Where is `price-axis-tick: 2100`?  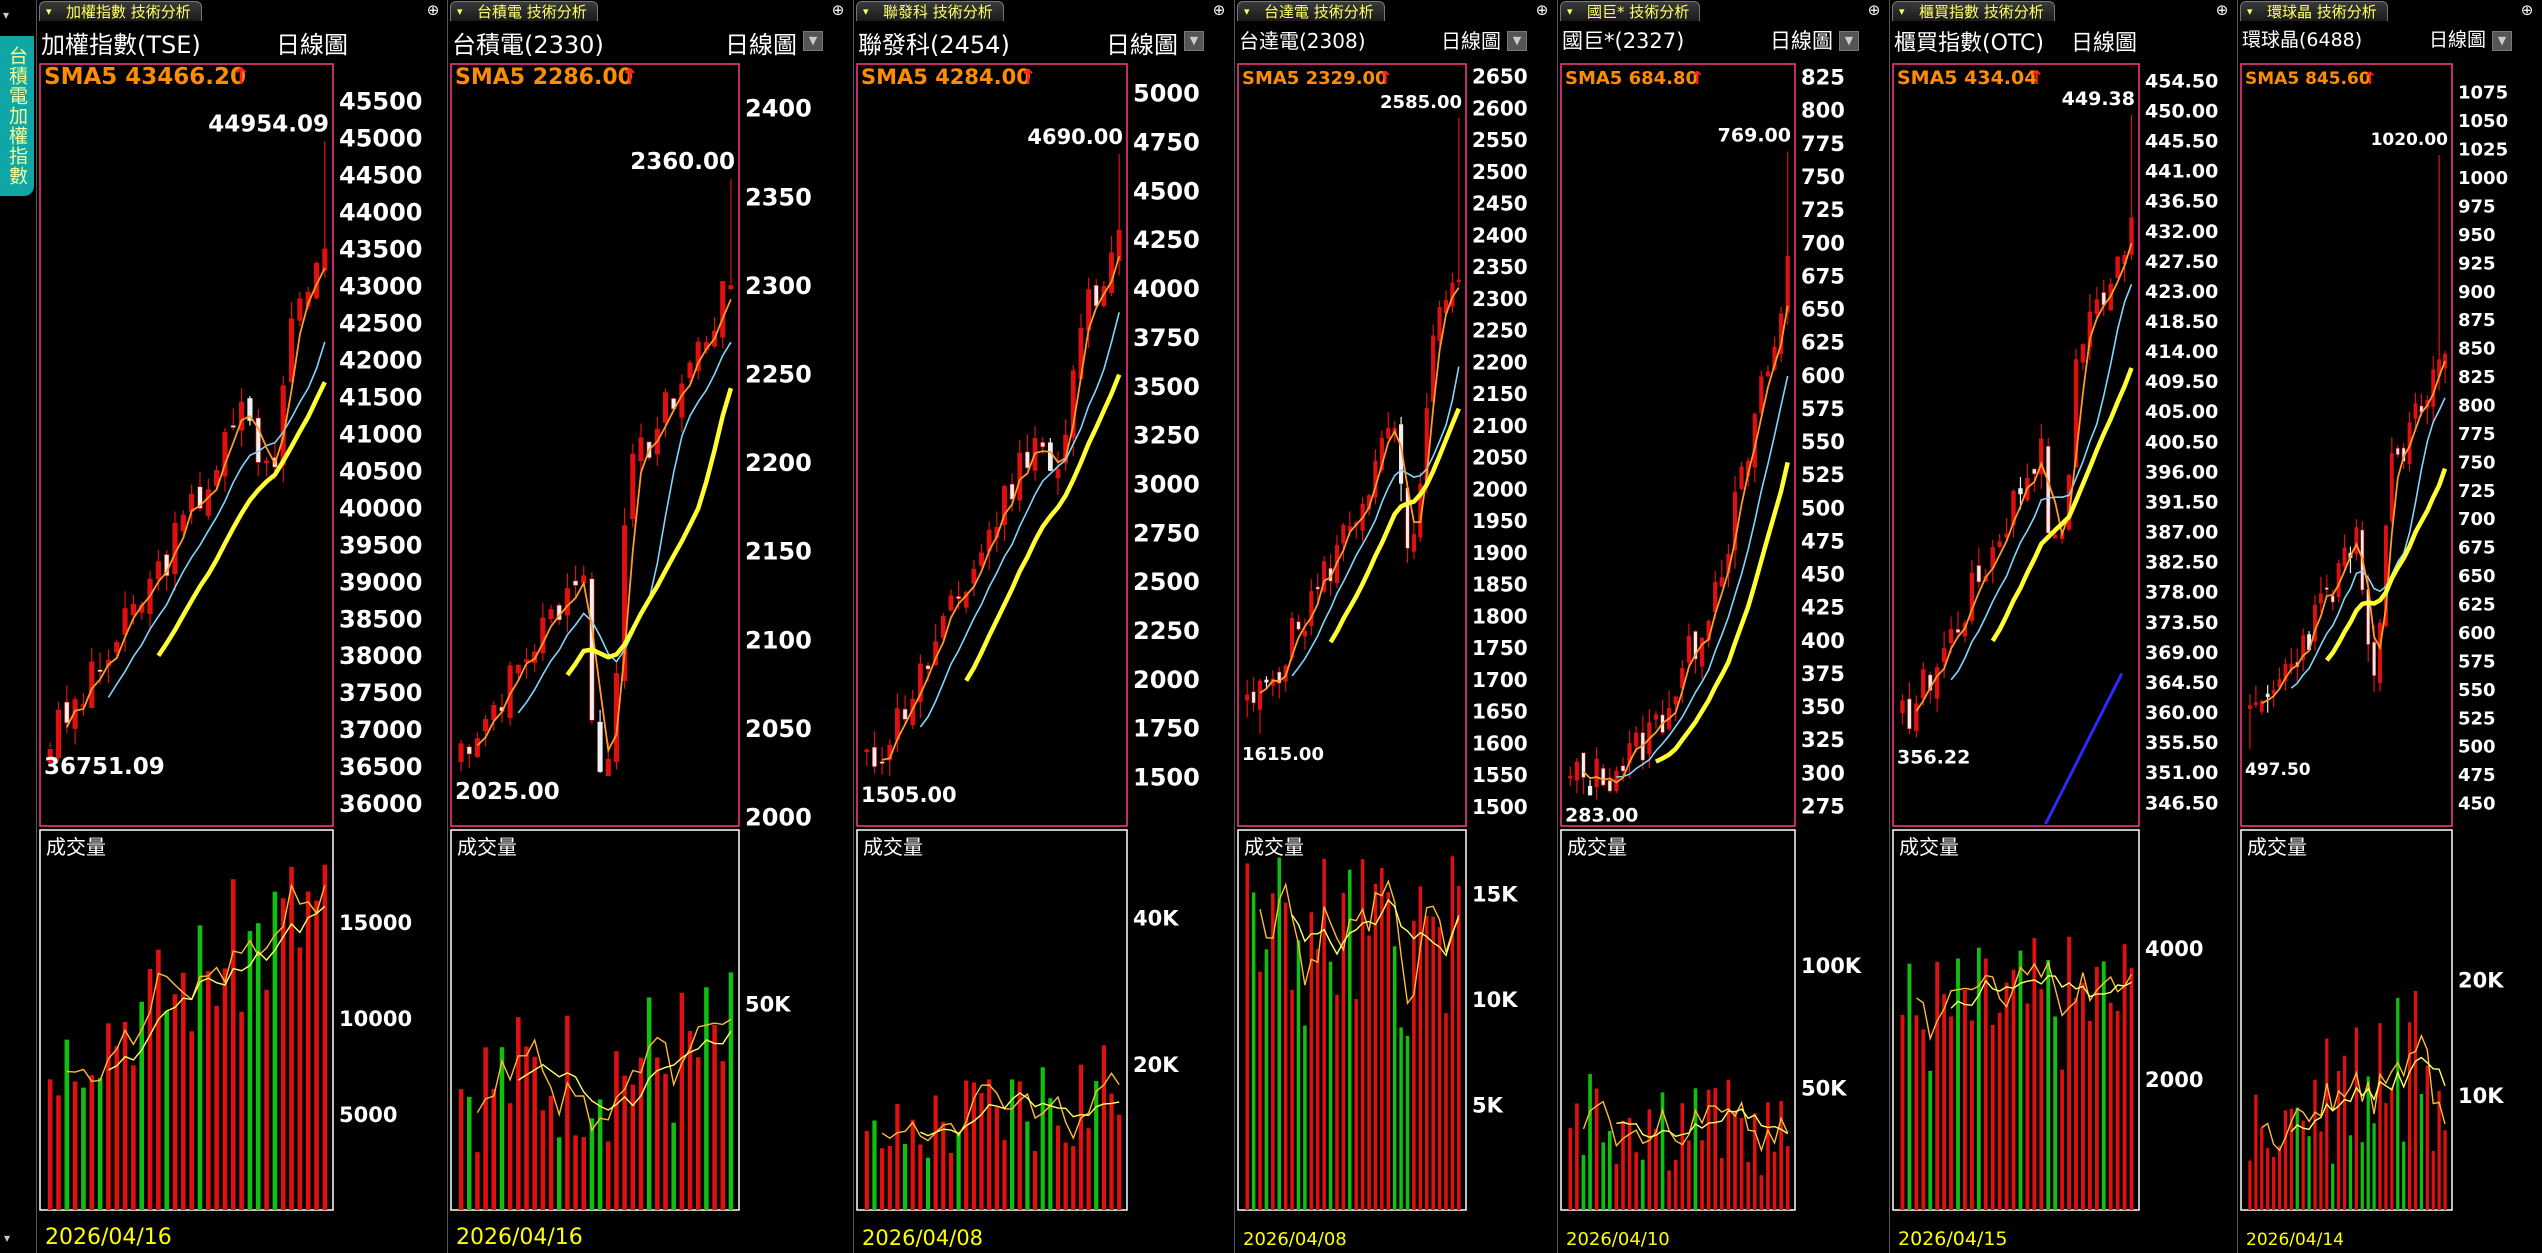
price-axis-tick: 2100 is located at coordinates (1500, 426).